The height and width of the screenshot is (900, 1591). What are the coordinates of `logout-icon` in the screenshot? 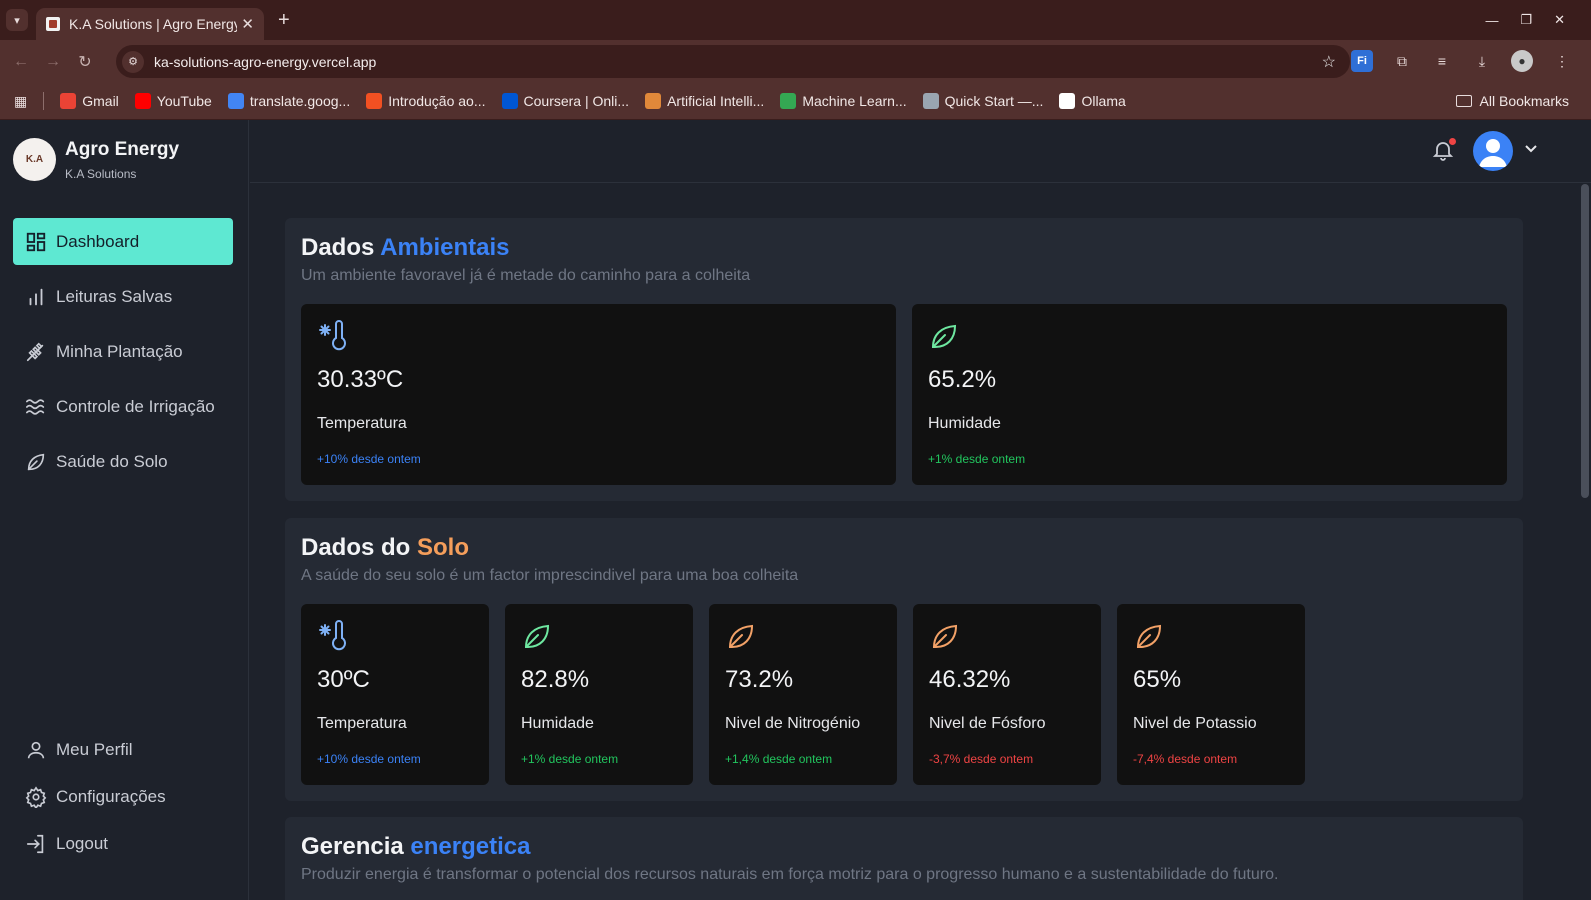 It's located at (36, 844).